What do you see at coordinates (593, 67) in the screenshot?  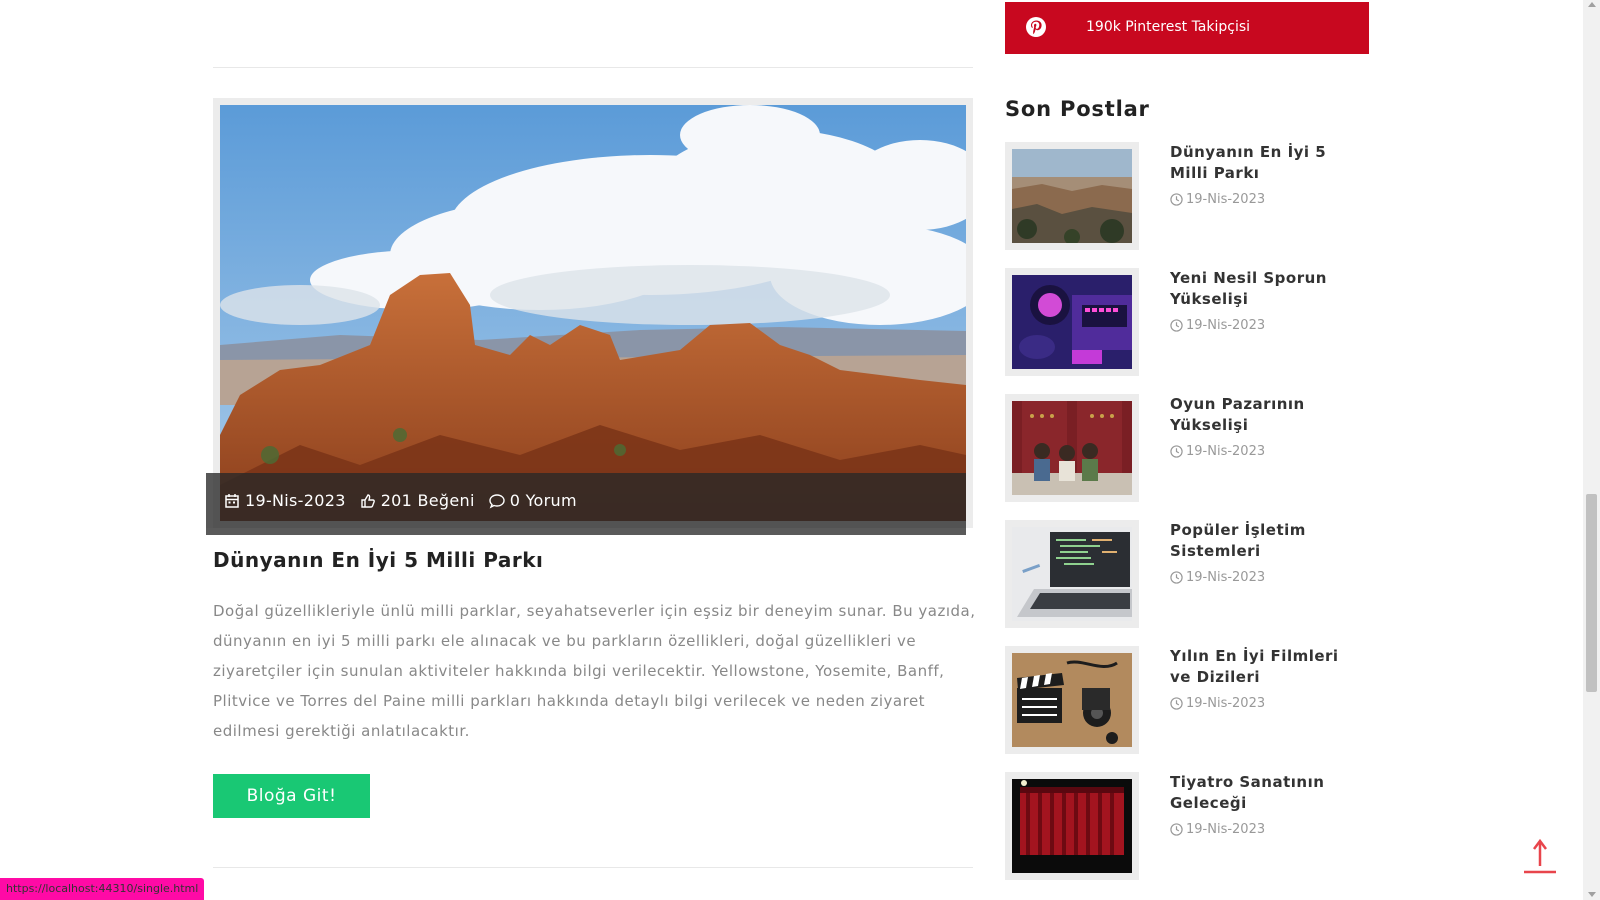 I see `divider-top` at bounding box center [593, 67].